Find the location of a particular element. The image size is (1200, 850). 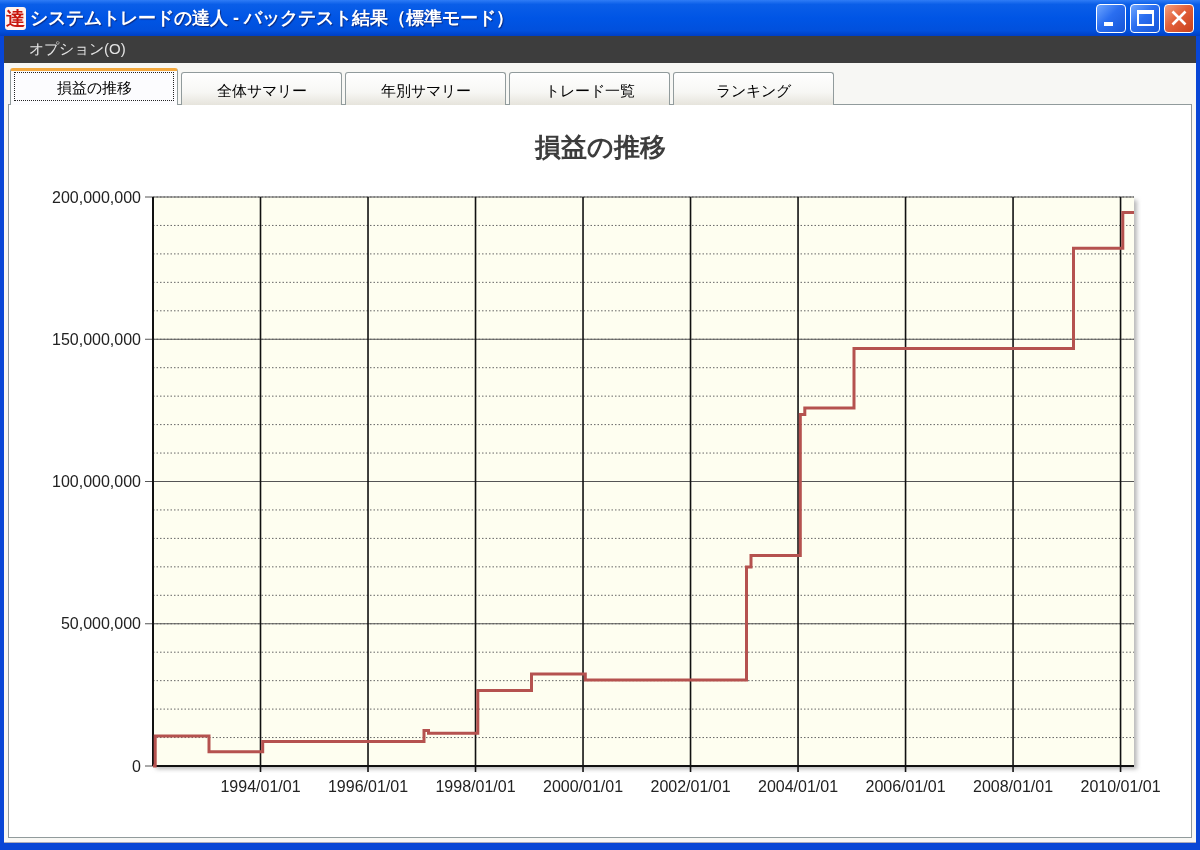

tab: トレード一覧 is located at coordinates (589, 88).